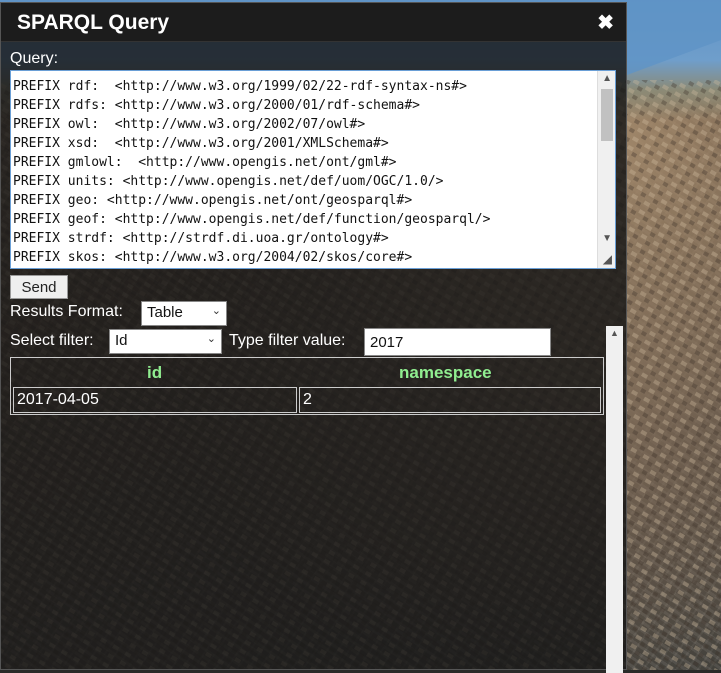 The width and height of the screenshot is (721, 673). I want to click on results-format-select: Table ⌄, so click(184, 313).